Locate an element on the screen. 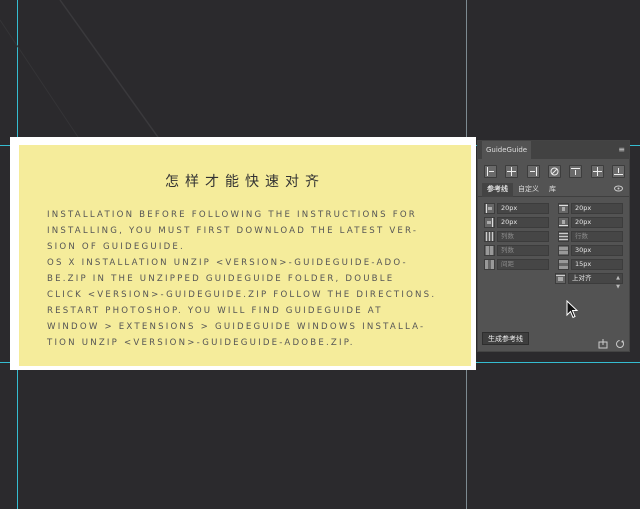 The height and width of the screenshot is (509, 640). refresh-icon is located at coordinates (620, 341).